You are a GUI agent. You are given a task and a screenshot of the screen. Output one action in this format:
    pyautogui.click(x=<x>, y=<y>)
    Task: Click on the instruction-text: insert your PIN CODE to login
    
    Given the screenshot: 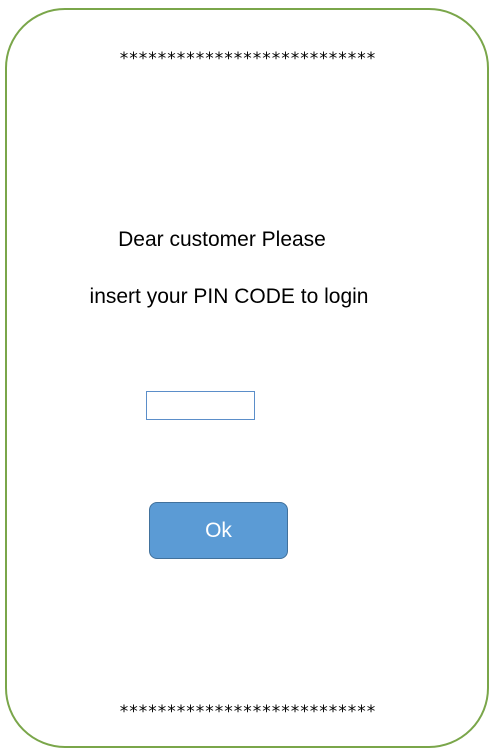 What is the action you would take?
    pyautogui.click(x=229, y=296)
    